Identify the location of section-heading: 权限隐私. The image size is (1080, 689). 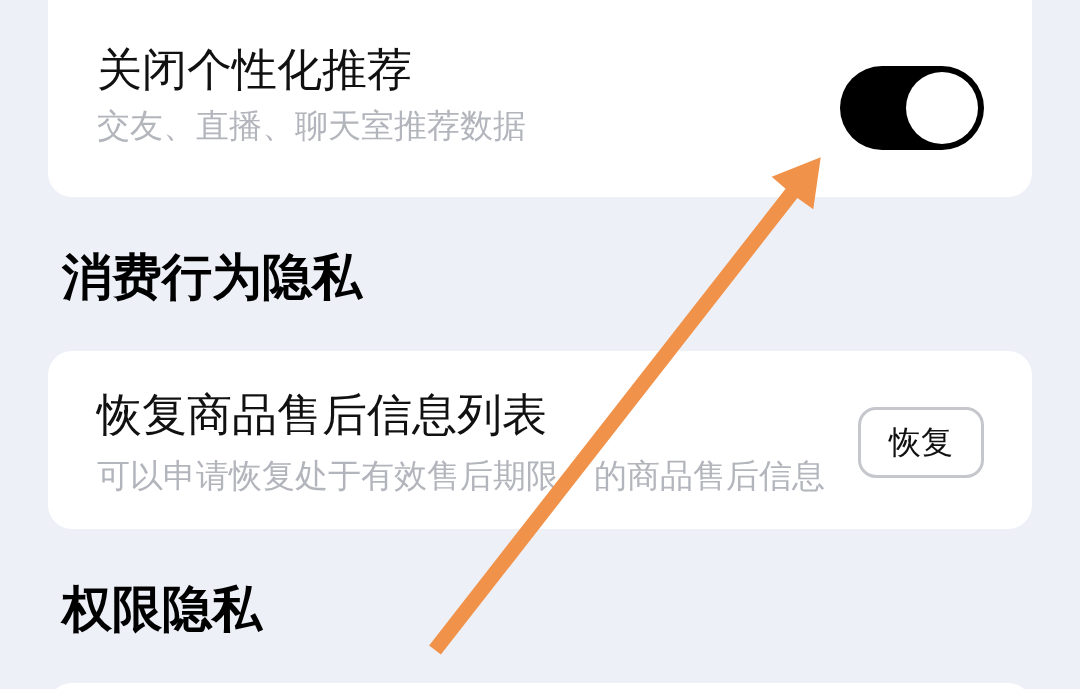
(162, 609).